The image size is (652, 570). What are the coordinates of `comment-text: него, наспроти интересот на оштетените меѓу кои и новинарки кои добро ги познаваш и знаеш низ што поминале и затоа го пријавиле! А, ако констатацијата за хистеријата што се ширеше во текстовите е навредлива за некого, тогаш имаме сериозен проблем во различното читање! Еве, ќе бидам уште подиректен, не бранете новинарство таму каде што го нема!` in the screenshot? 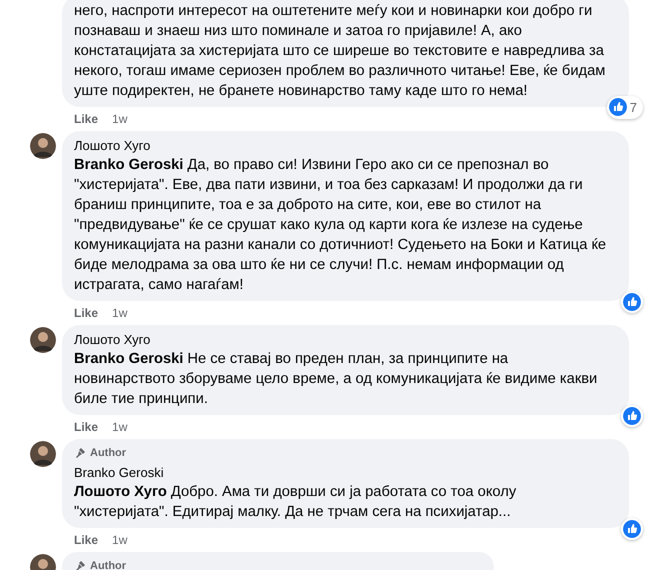 It's located at (340, 51).